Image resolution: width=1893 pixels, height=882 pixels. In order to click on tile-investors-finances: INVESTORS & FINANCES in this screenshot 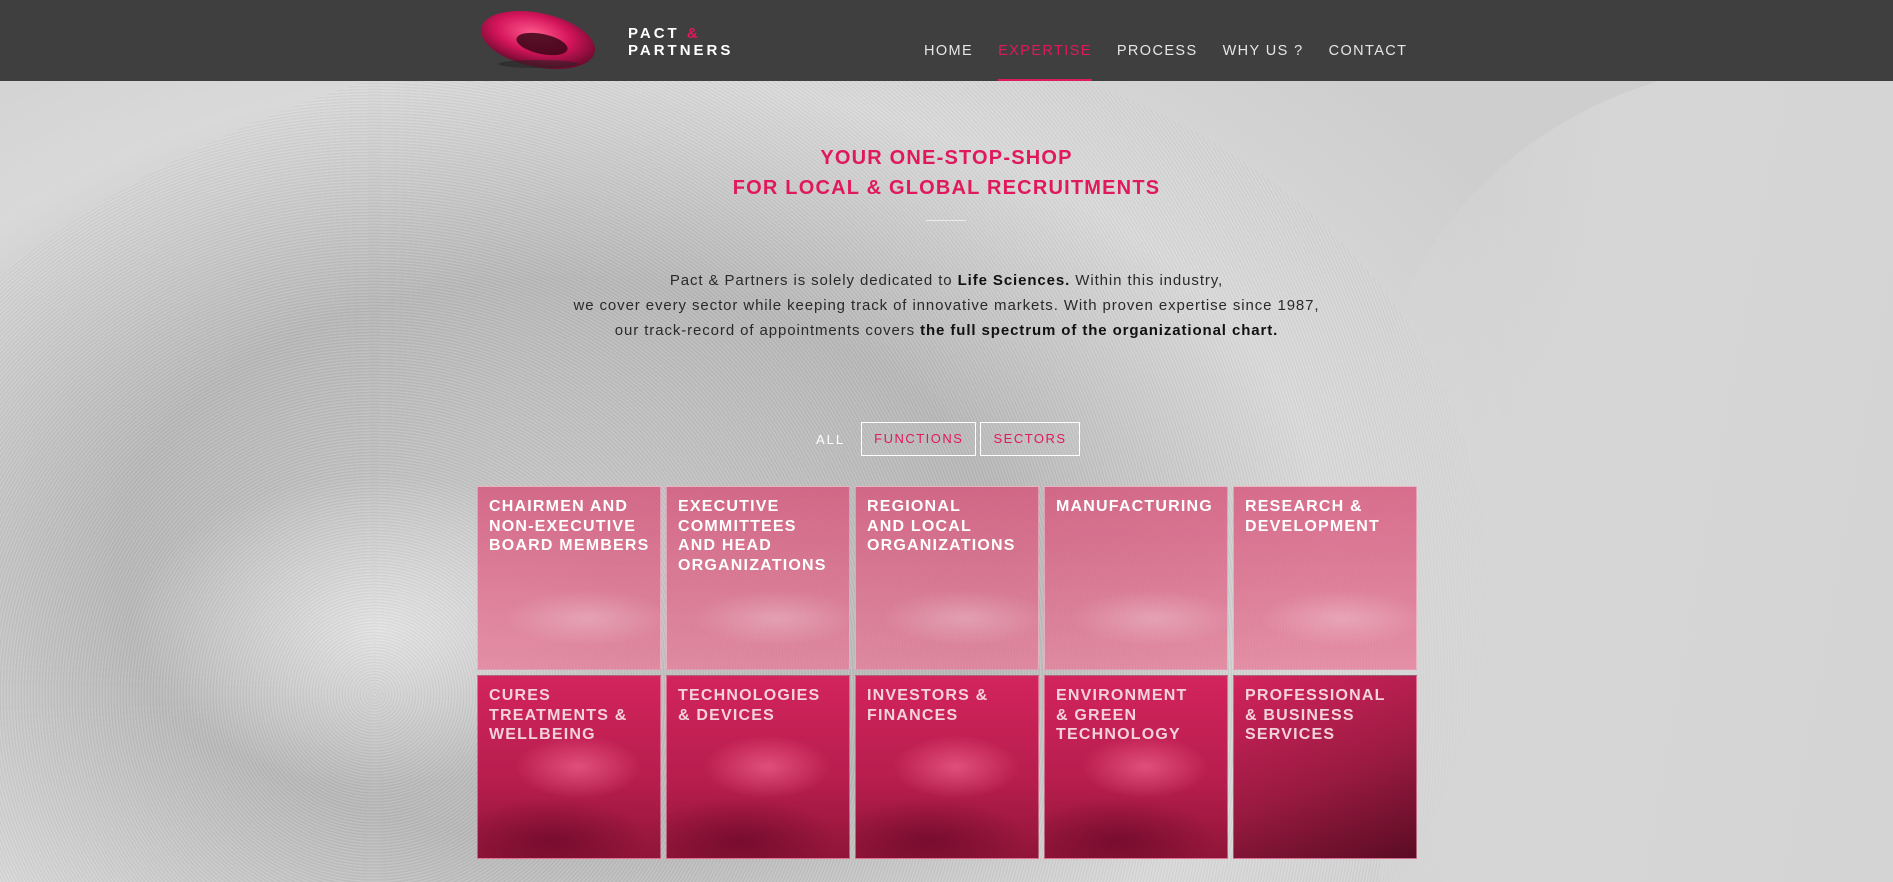, I will do `click(947, 767)`.